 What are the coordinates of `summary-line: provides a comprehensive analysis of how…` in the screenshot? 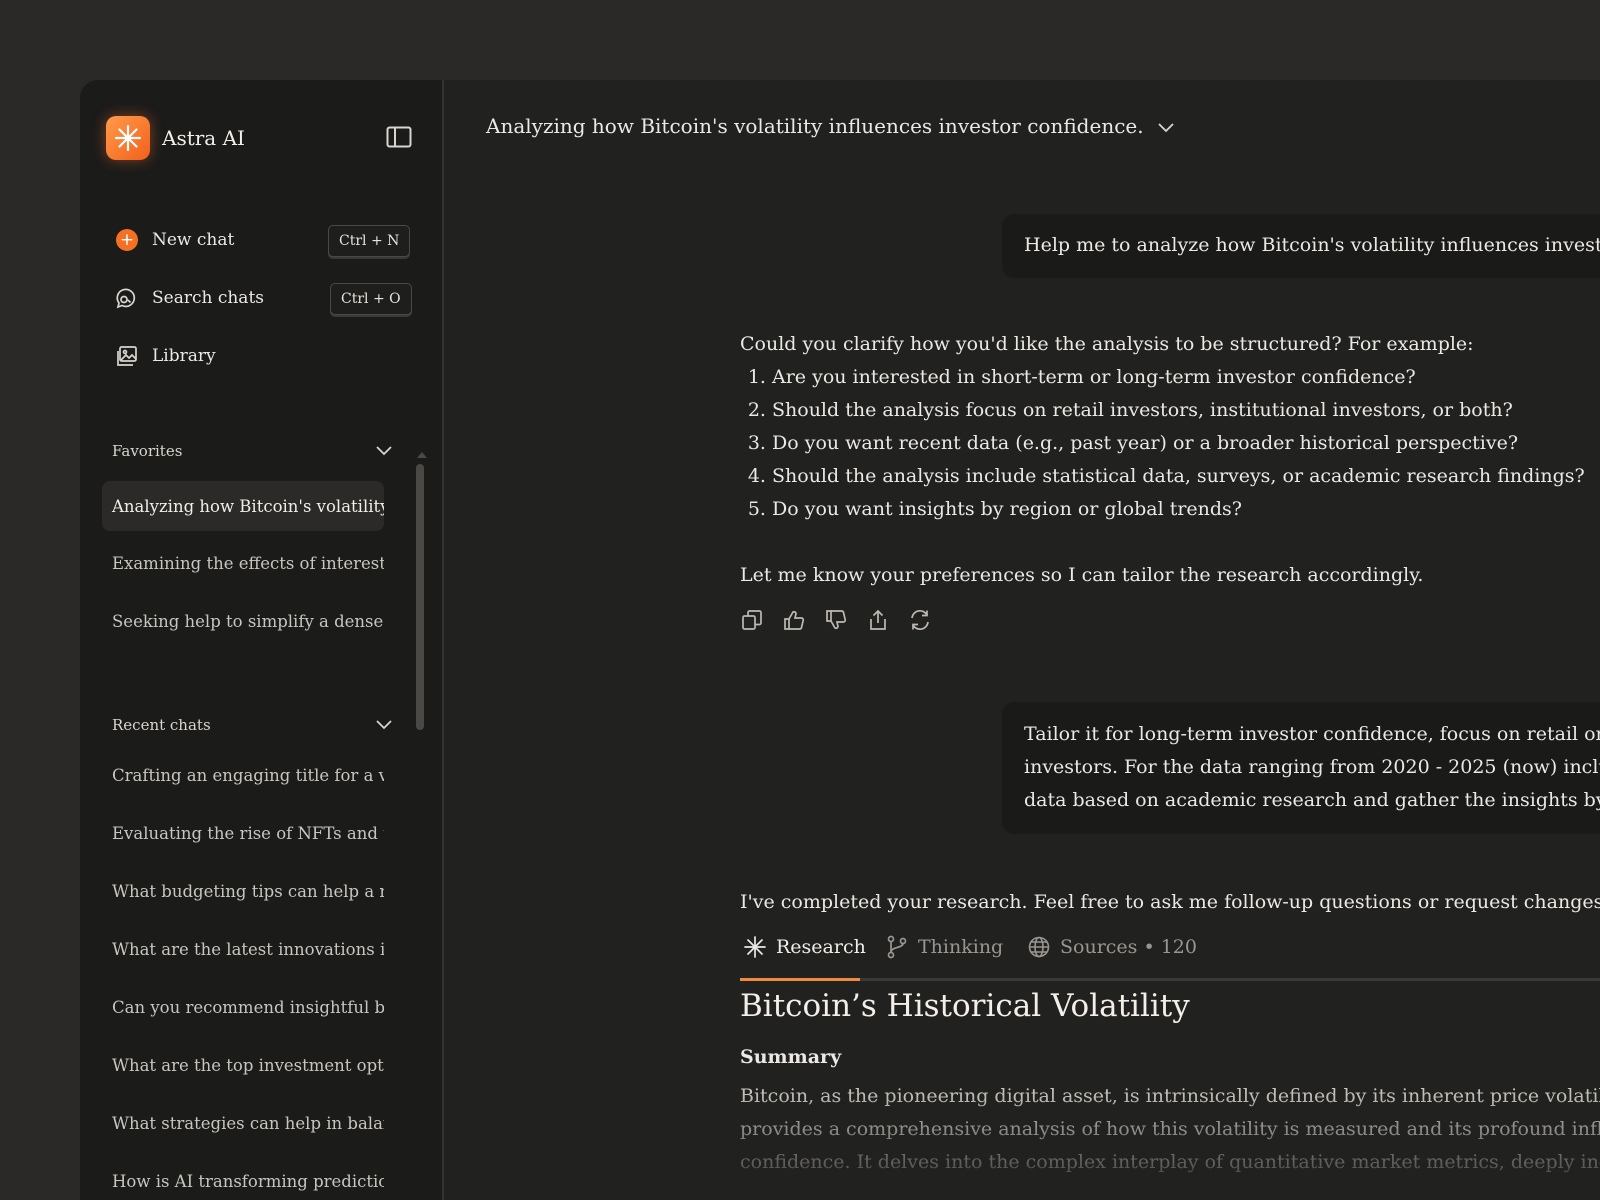 It's located at (1170, 1129).